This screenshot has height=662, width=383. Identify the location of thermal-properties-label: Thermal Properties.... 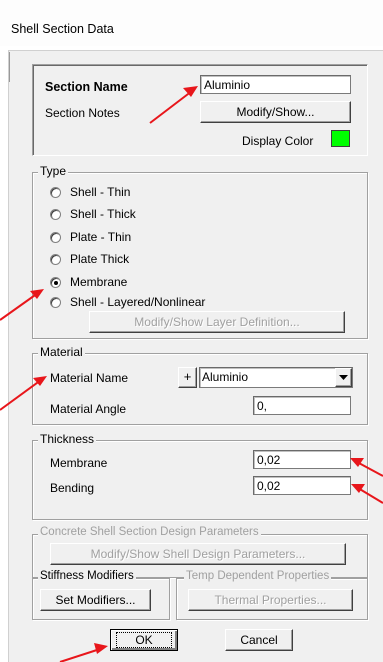
(270, 600).